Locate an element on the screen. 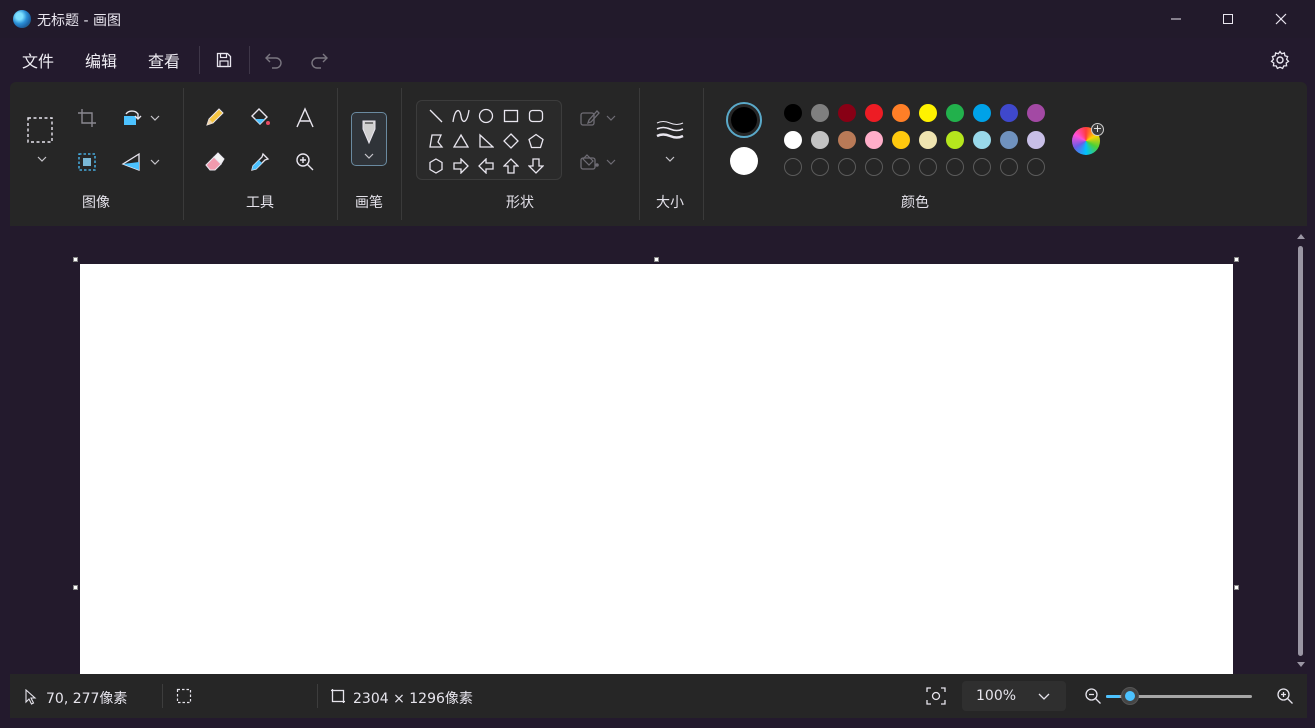 The height and width of the screenshot is (728, 1315). stroke-size-button is located at coordinates (670, 130).